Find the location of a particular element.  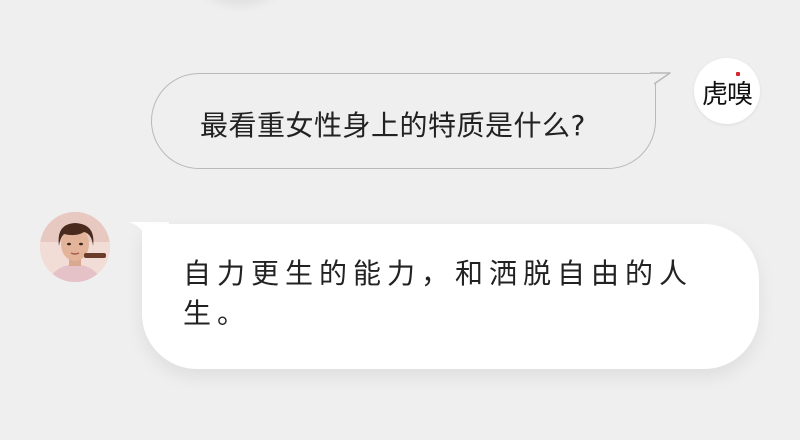

host-avatar: 虎嗅 is located at coordinates (727, 91).